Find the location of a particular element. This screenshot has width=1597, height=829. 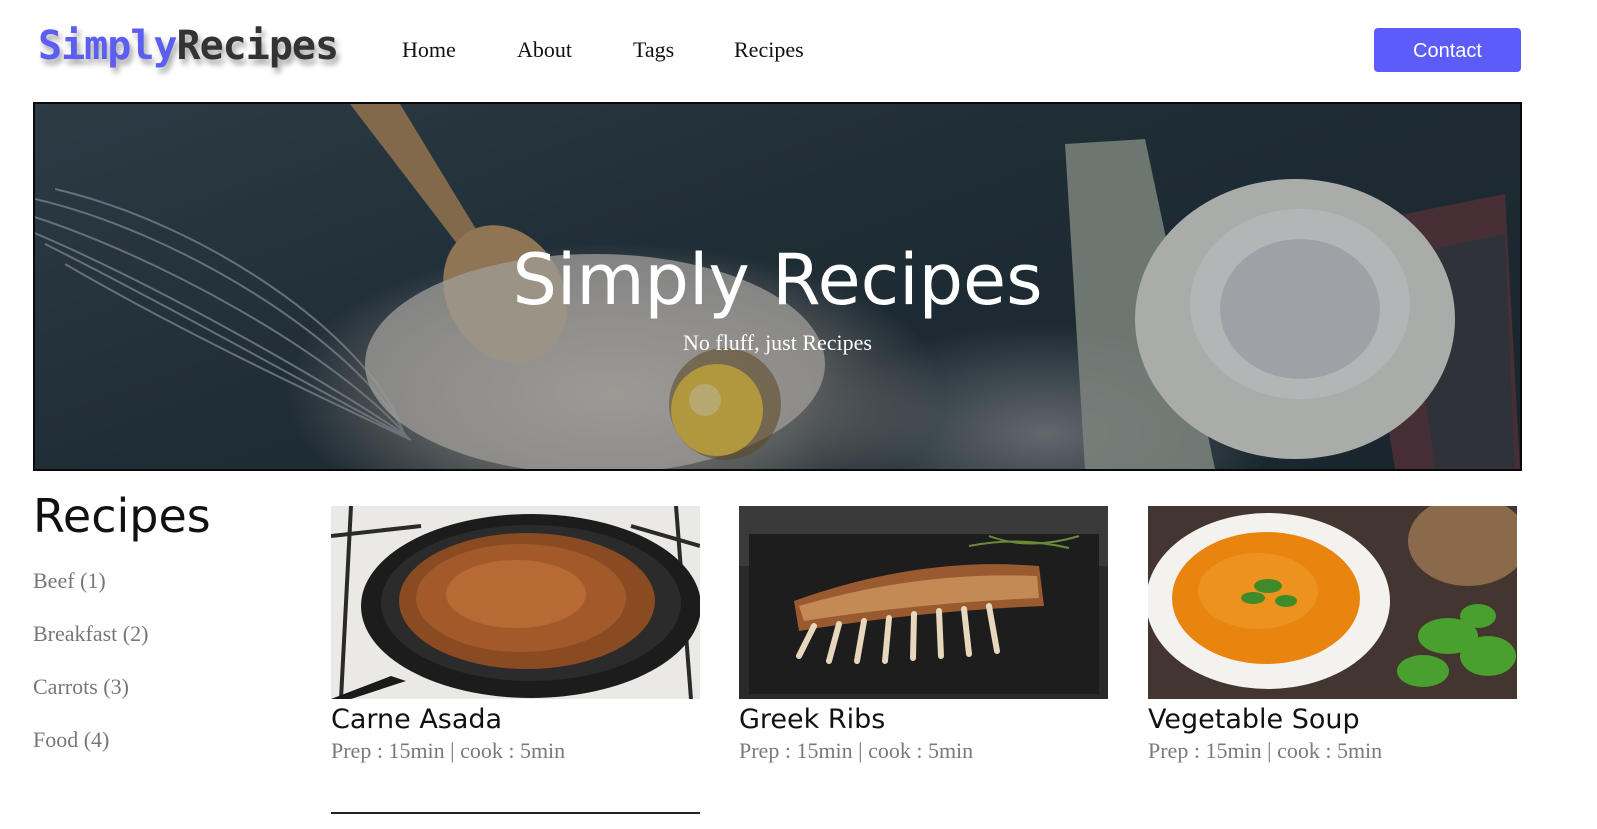

recipe-title: Carne Asada is located at coordinates (416, 720).